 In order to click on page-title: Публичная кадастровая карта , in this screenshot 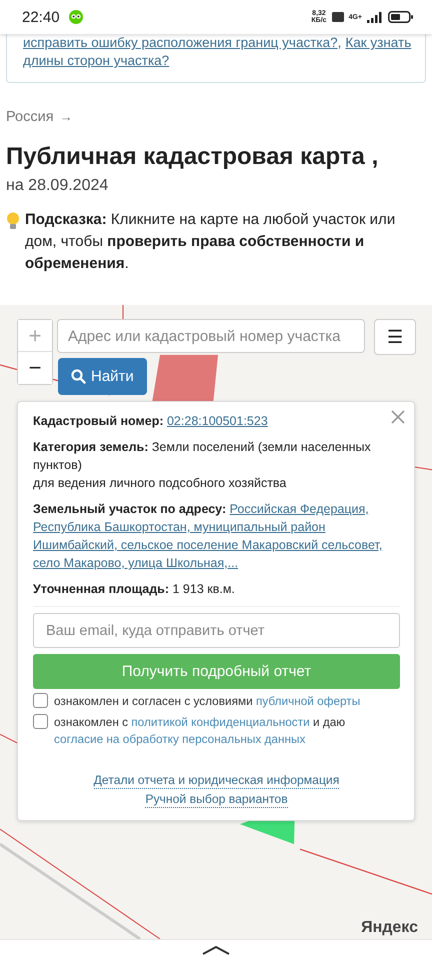, I will do `click(193, 157)`.